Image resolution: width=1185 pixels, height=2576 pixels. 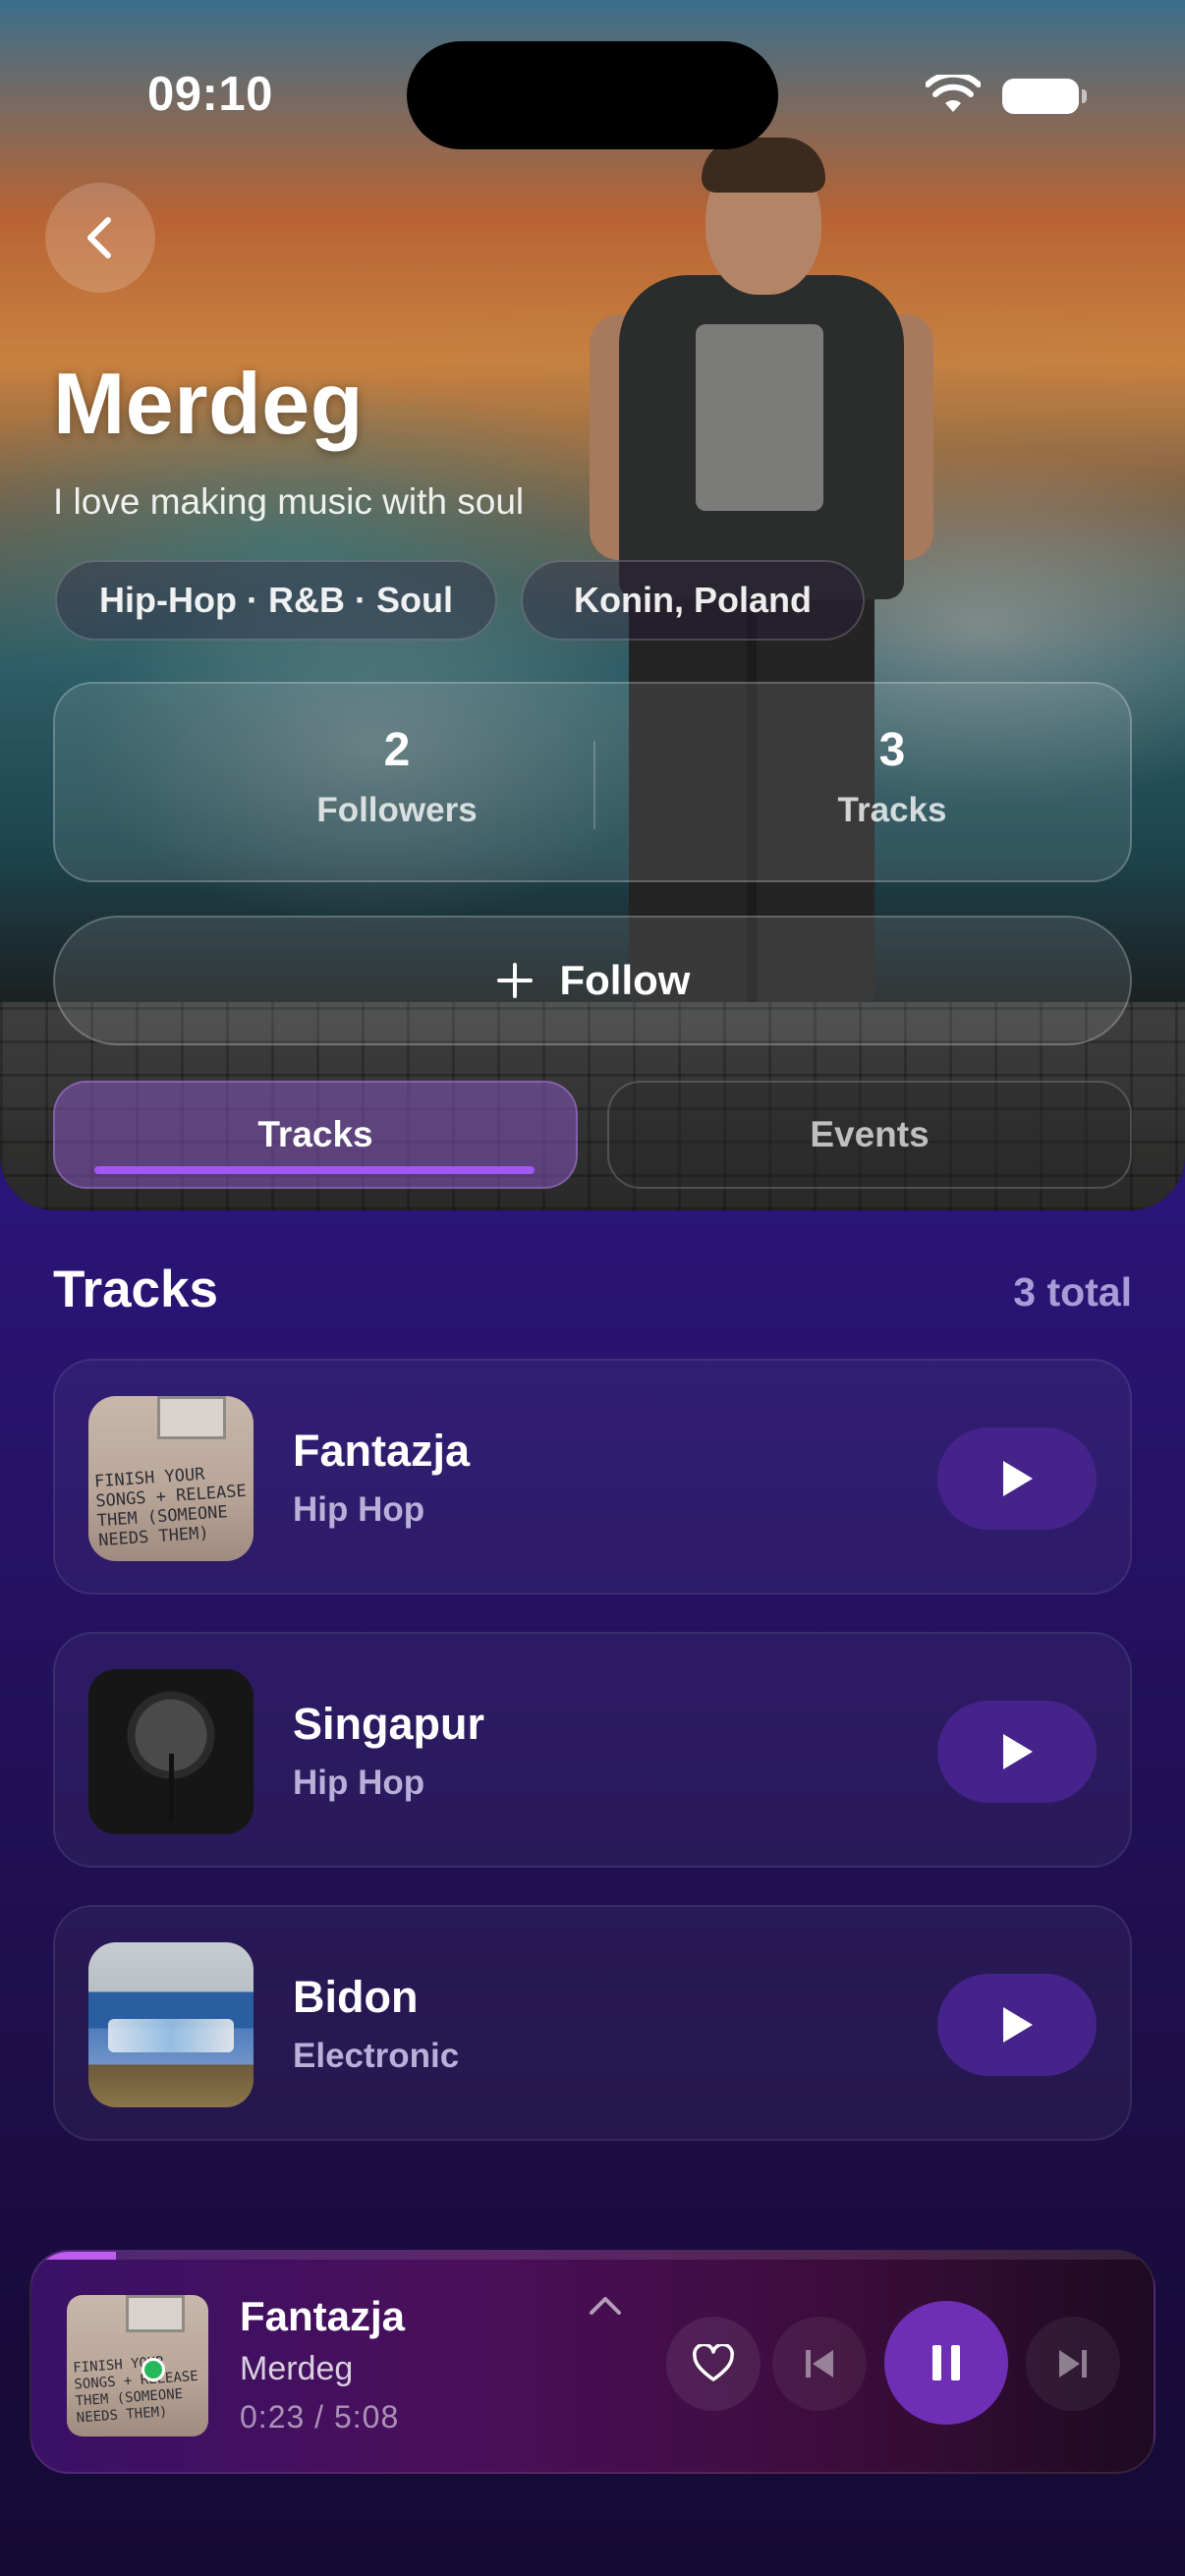 I want to click on chevron-up-icon, so click(x=606, y=2306).